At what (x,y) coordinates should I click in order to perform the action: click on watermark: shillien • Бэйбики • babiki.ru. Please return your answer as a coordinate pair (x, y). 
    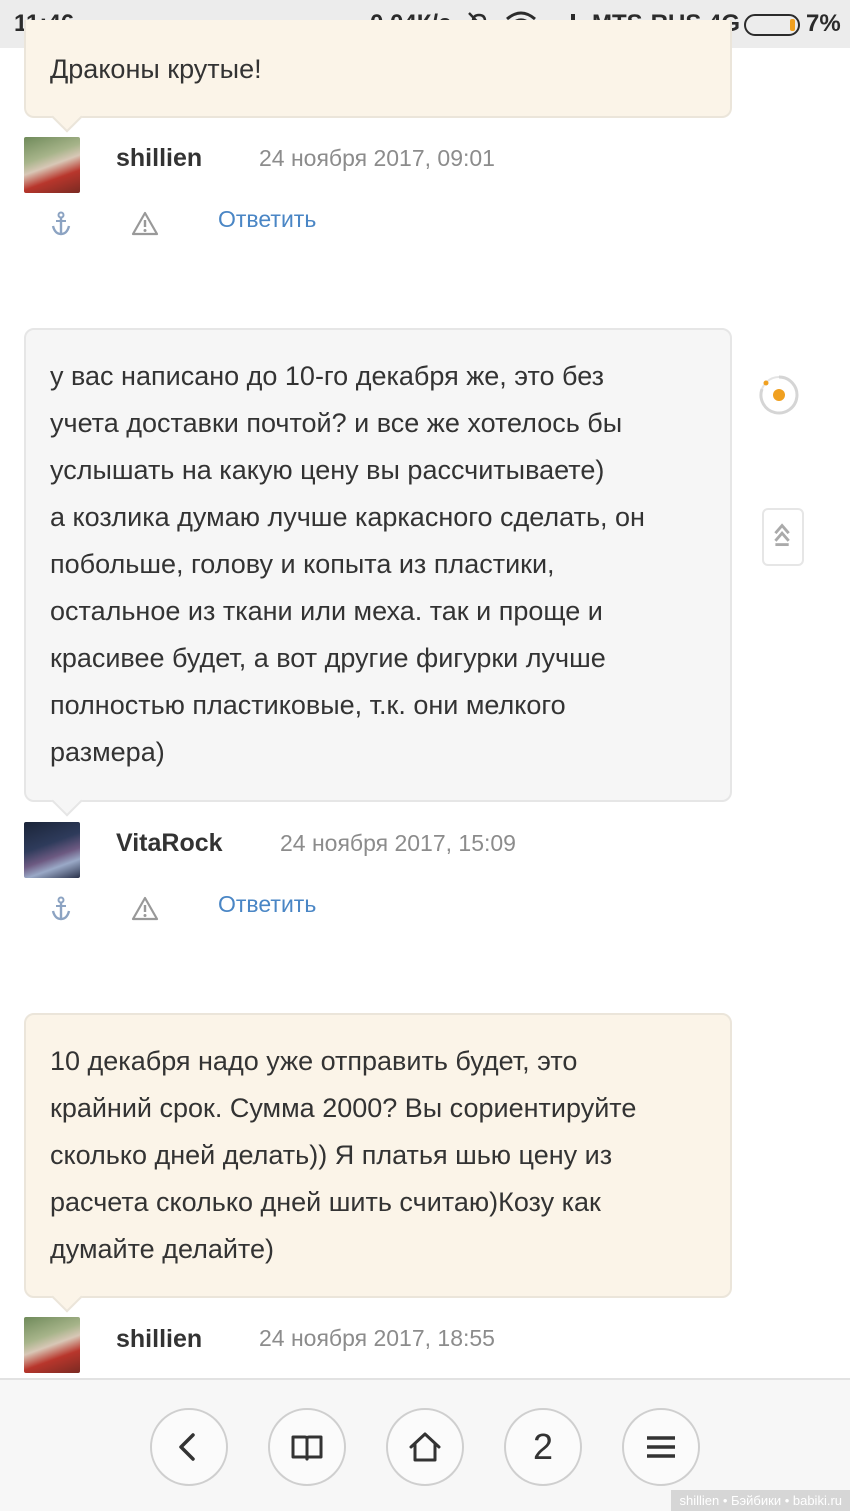
    Looking at the image, I should click on (760, 1500).